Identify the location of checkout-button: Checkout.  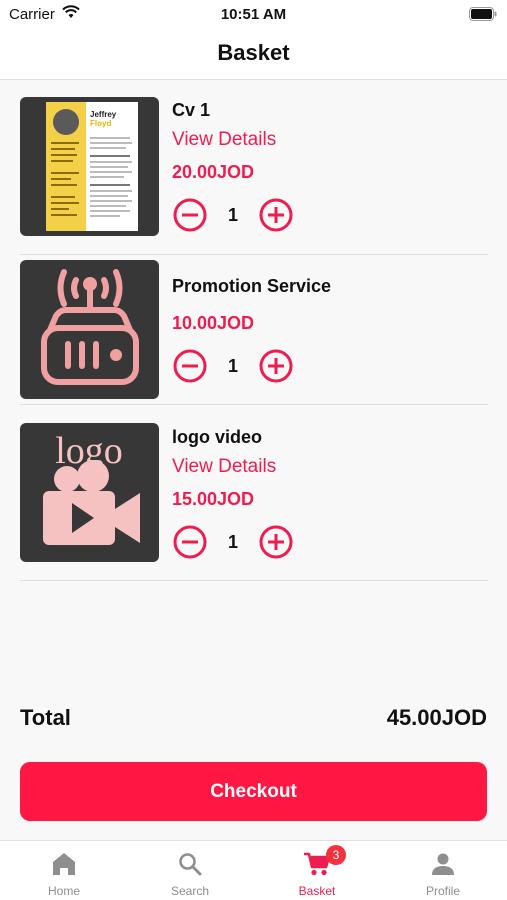
(253, 791).